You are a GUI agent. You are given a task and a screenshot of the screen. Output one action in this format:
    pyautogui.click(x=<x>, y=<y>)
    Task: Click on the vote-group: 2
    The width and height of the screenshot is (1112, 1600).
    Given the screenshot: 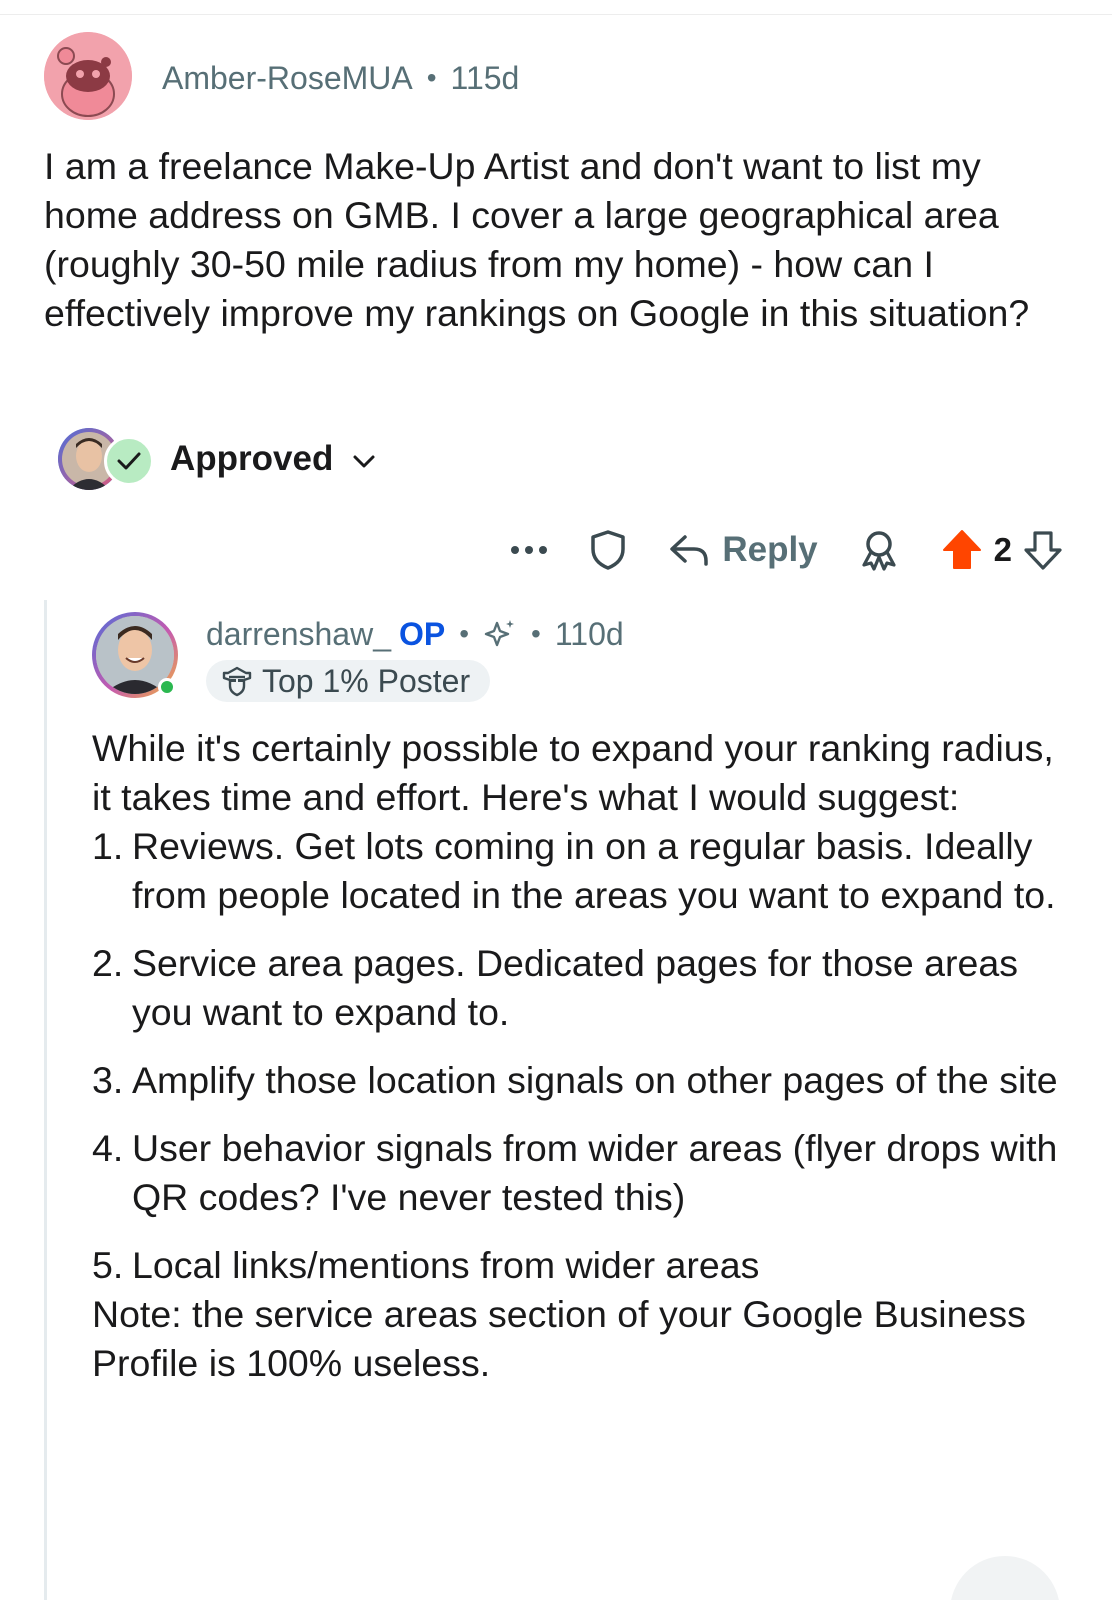 What is the action you would take?
    pyautogui.click(x=1002, y=550)
    